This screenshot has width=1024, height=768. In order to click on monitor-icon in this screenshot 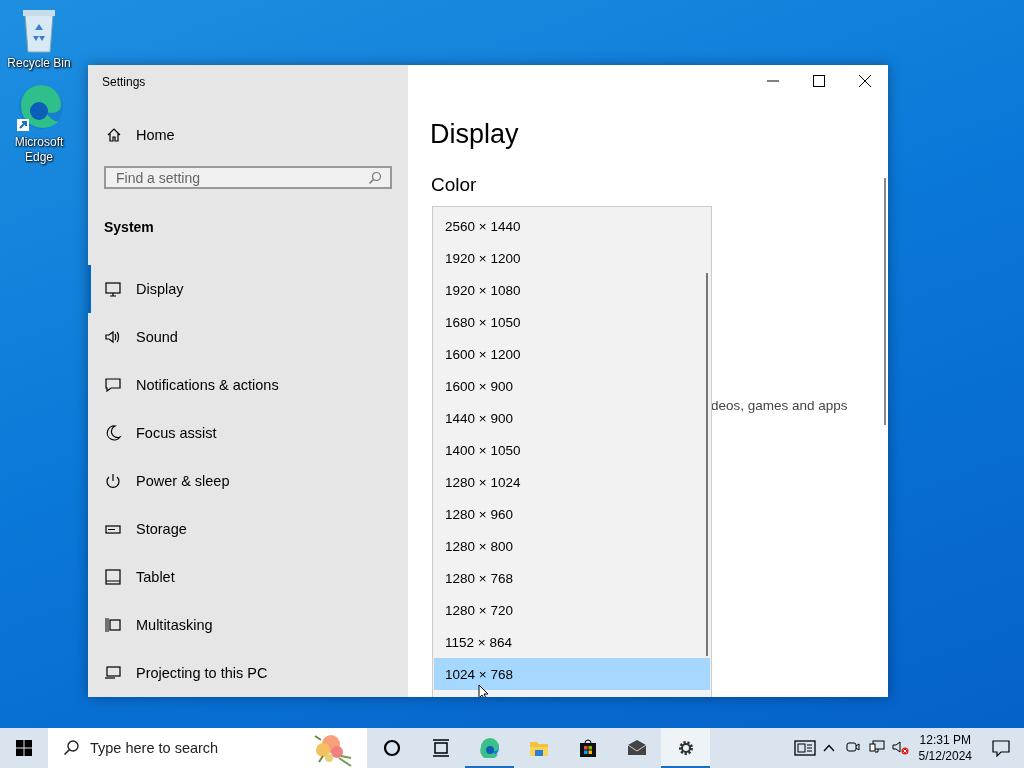, I will do `click(113, 289)`.